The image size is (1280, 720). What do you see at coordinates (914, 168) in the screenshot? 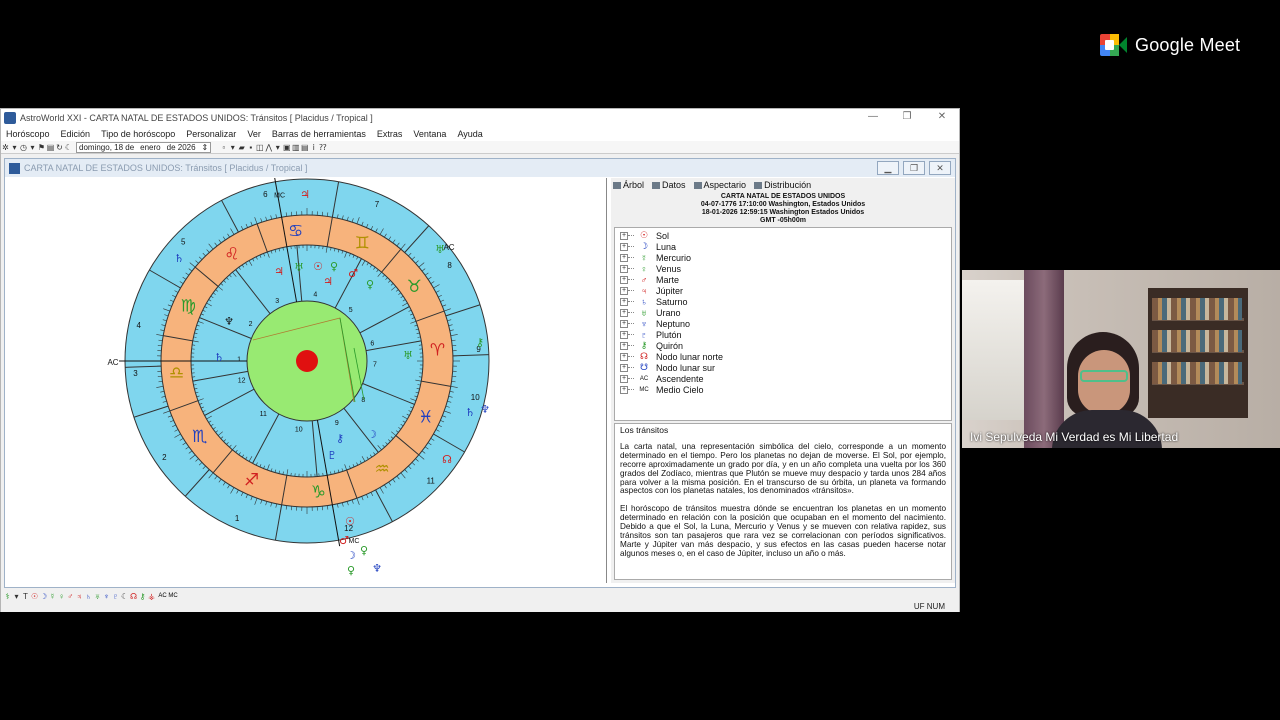
I see `doc-restore-button: ❐` at bounding box center [914, 168].